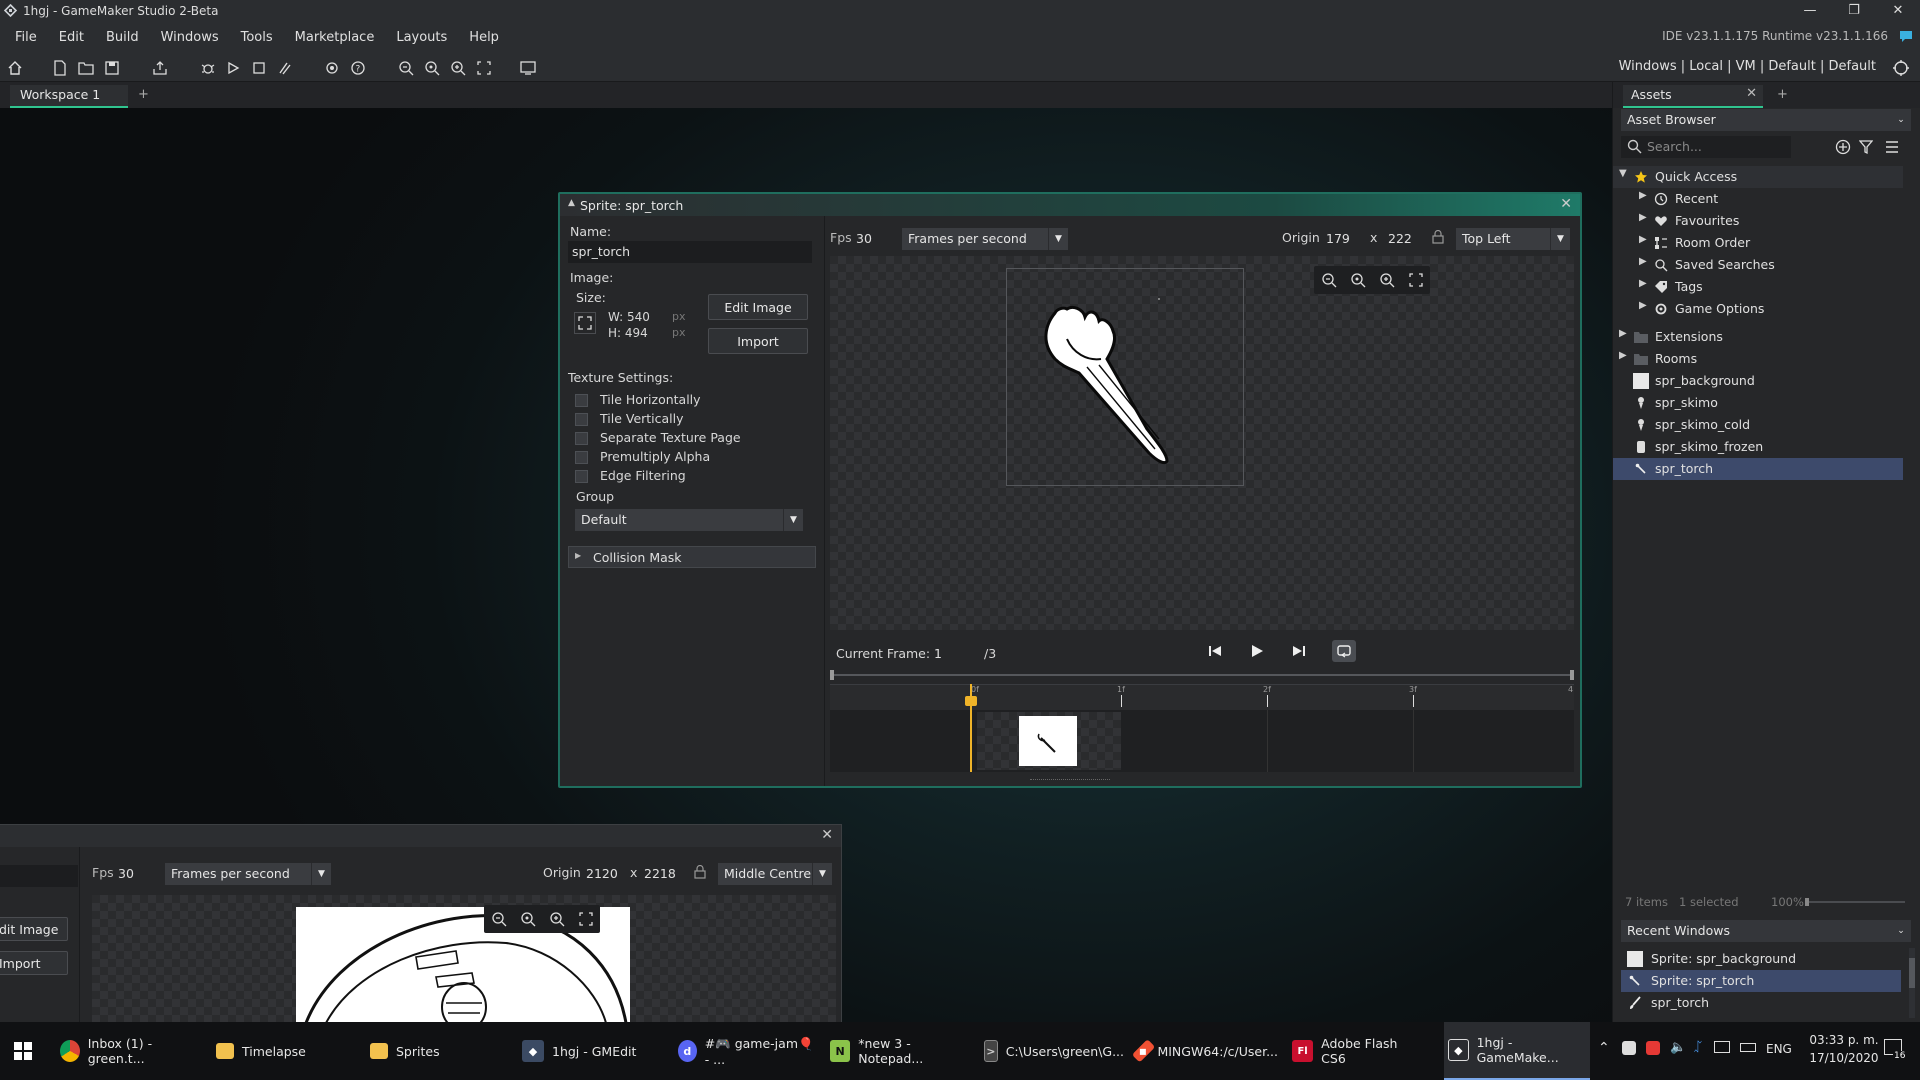  I want to click on checkbox-tile-horizontally: Tile Horizontally, so click(680, 401).